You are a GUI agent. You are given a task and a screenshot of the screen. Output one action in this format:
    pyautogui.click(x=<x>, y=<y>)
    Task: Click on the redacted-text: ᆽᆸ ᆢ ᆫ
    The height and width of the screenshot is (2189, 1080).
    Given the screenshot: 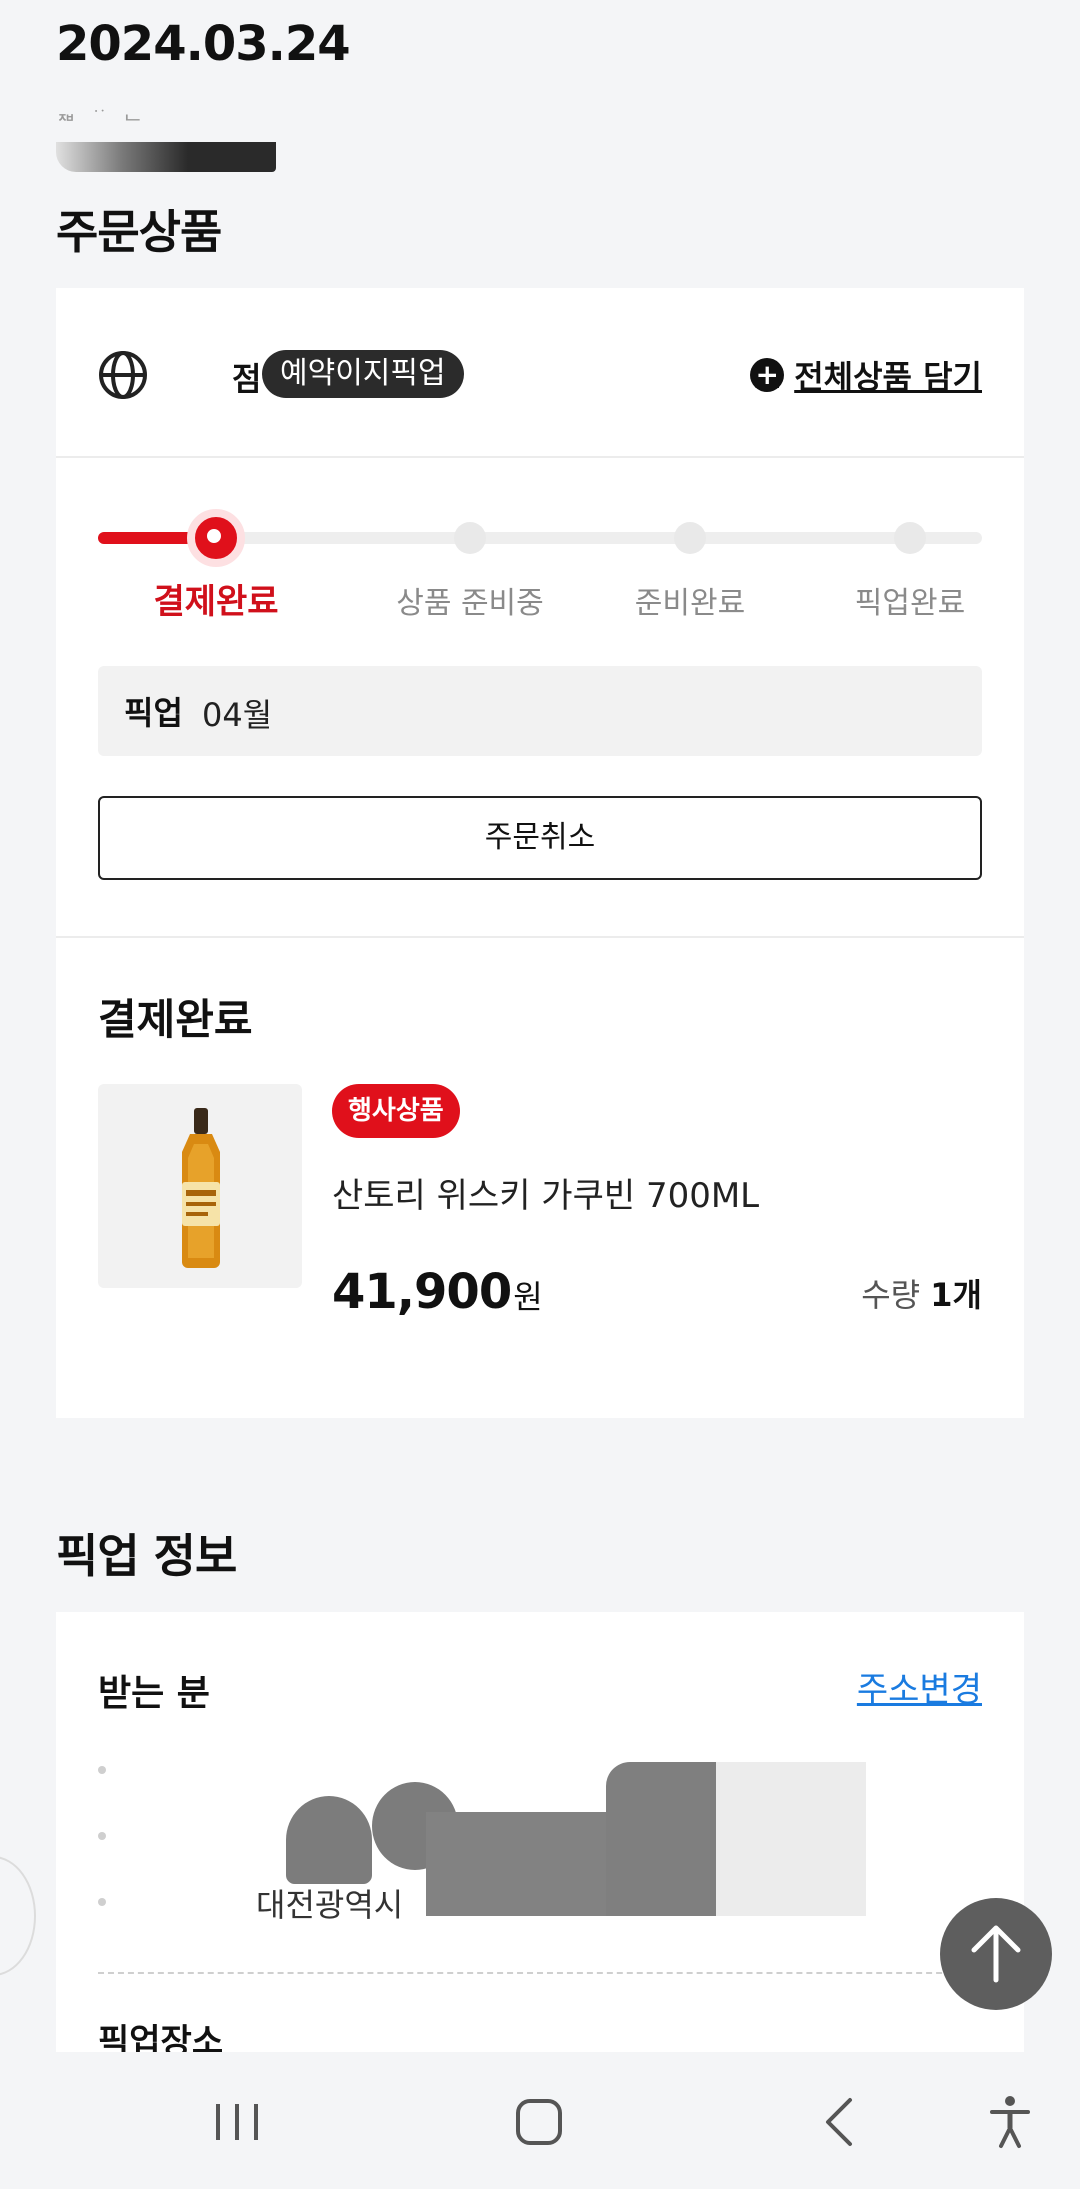 What is the action you would take?
    pyautogui.click(x=101, y=112)
    